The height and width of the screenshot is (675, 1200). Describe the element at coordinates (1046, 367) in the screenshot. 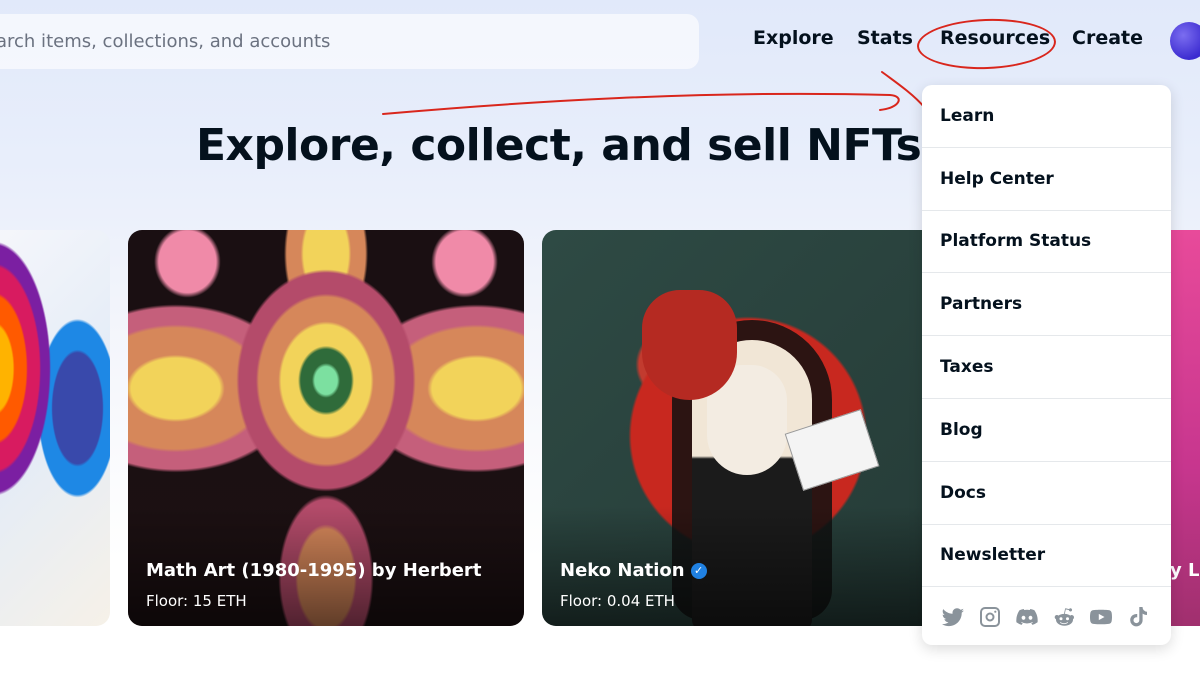

I see `menu-item-taxes: Taxes` at that location.